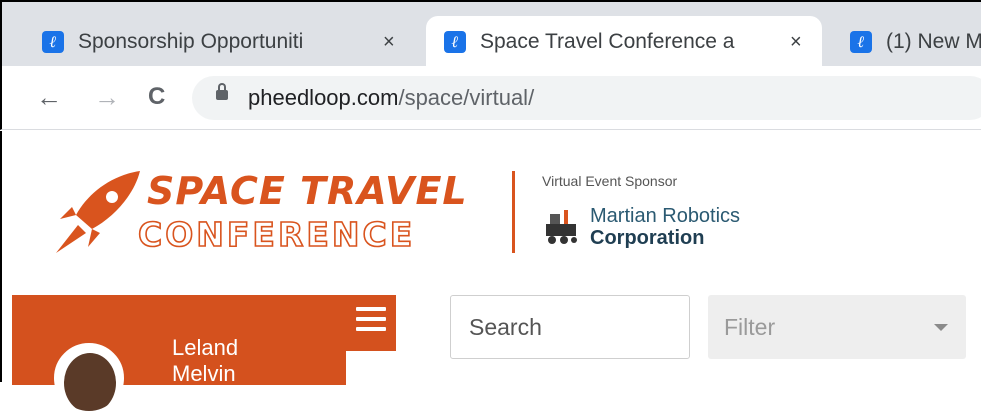 The height and width of the screenshot is (413, 981). Describe the element at coordinates (607, 41) in the screenshot. I see `tab-title: Space Travel Conference a` at that location.